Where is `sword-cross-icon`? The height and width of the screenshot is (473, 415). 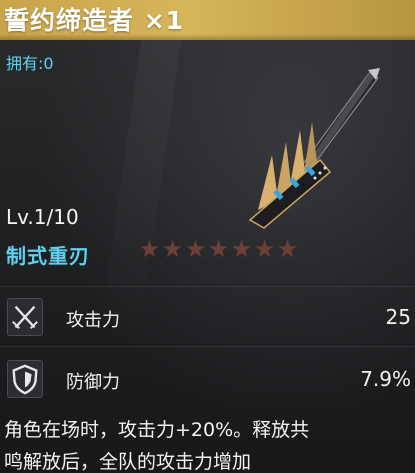
sword-cross-icon is located at coordinates (25, 317).